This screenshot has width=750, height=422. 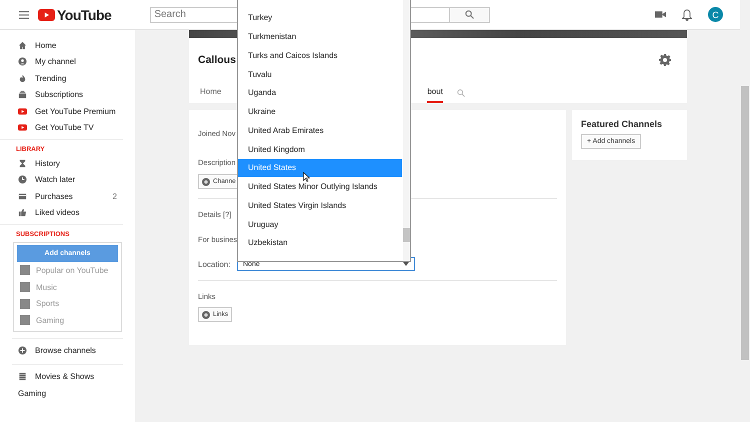 I want to click on sidebar-item: Purchases 2, so click(x=67, y=196).